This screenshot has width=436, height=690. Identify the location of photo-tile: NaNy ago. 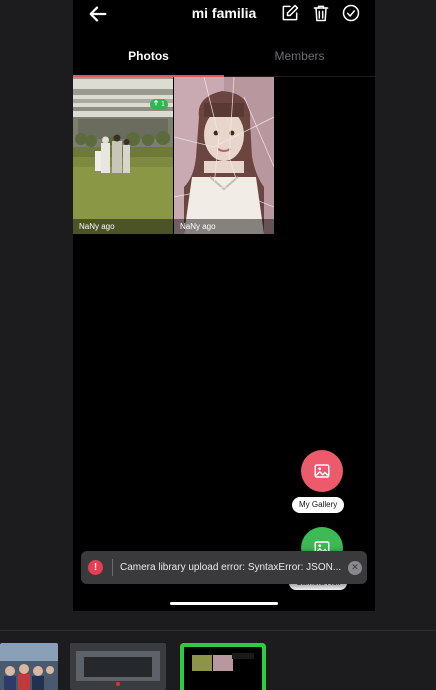
(224, 155).